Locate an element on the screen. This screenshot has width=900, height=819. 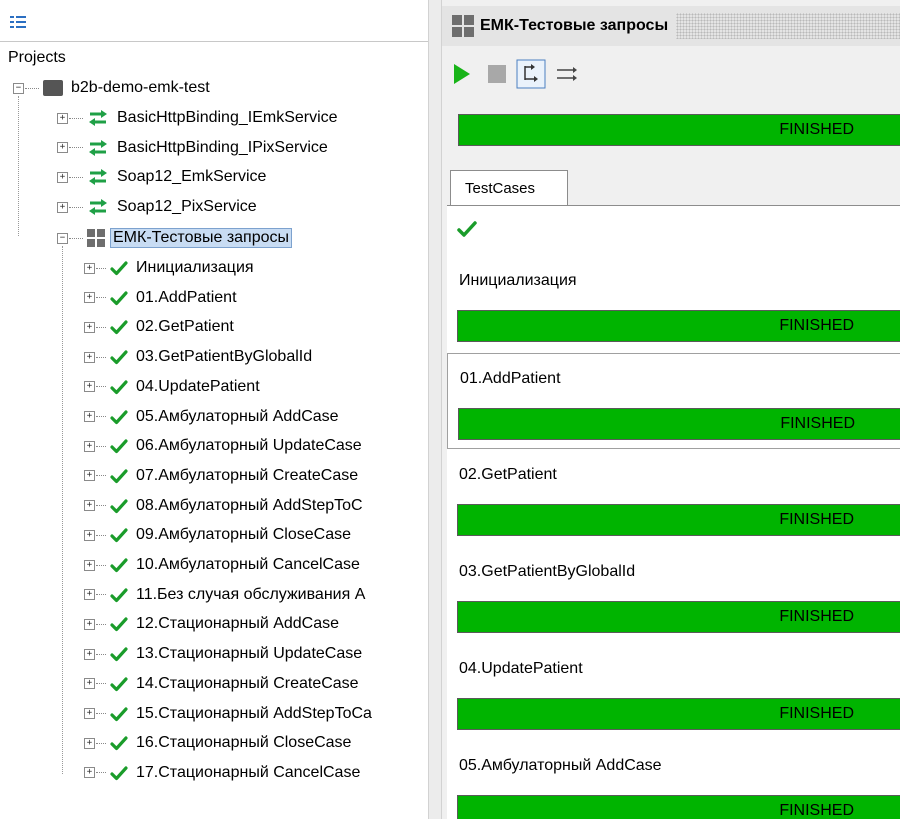
tree-item-testcase: +14.Стационарный CreateCase is located at coordinates (221, 684).